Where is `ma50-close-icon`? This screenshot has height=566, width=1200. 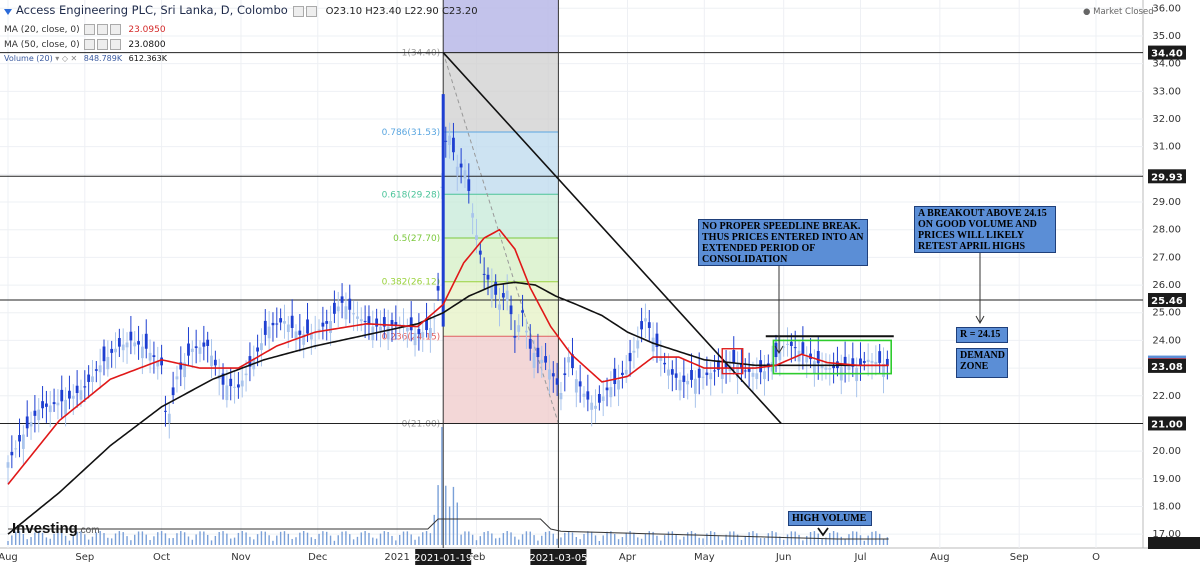
ma50-close-icon is located at coordinates (116, 44).